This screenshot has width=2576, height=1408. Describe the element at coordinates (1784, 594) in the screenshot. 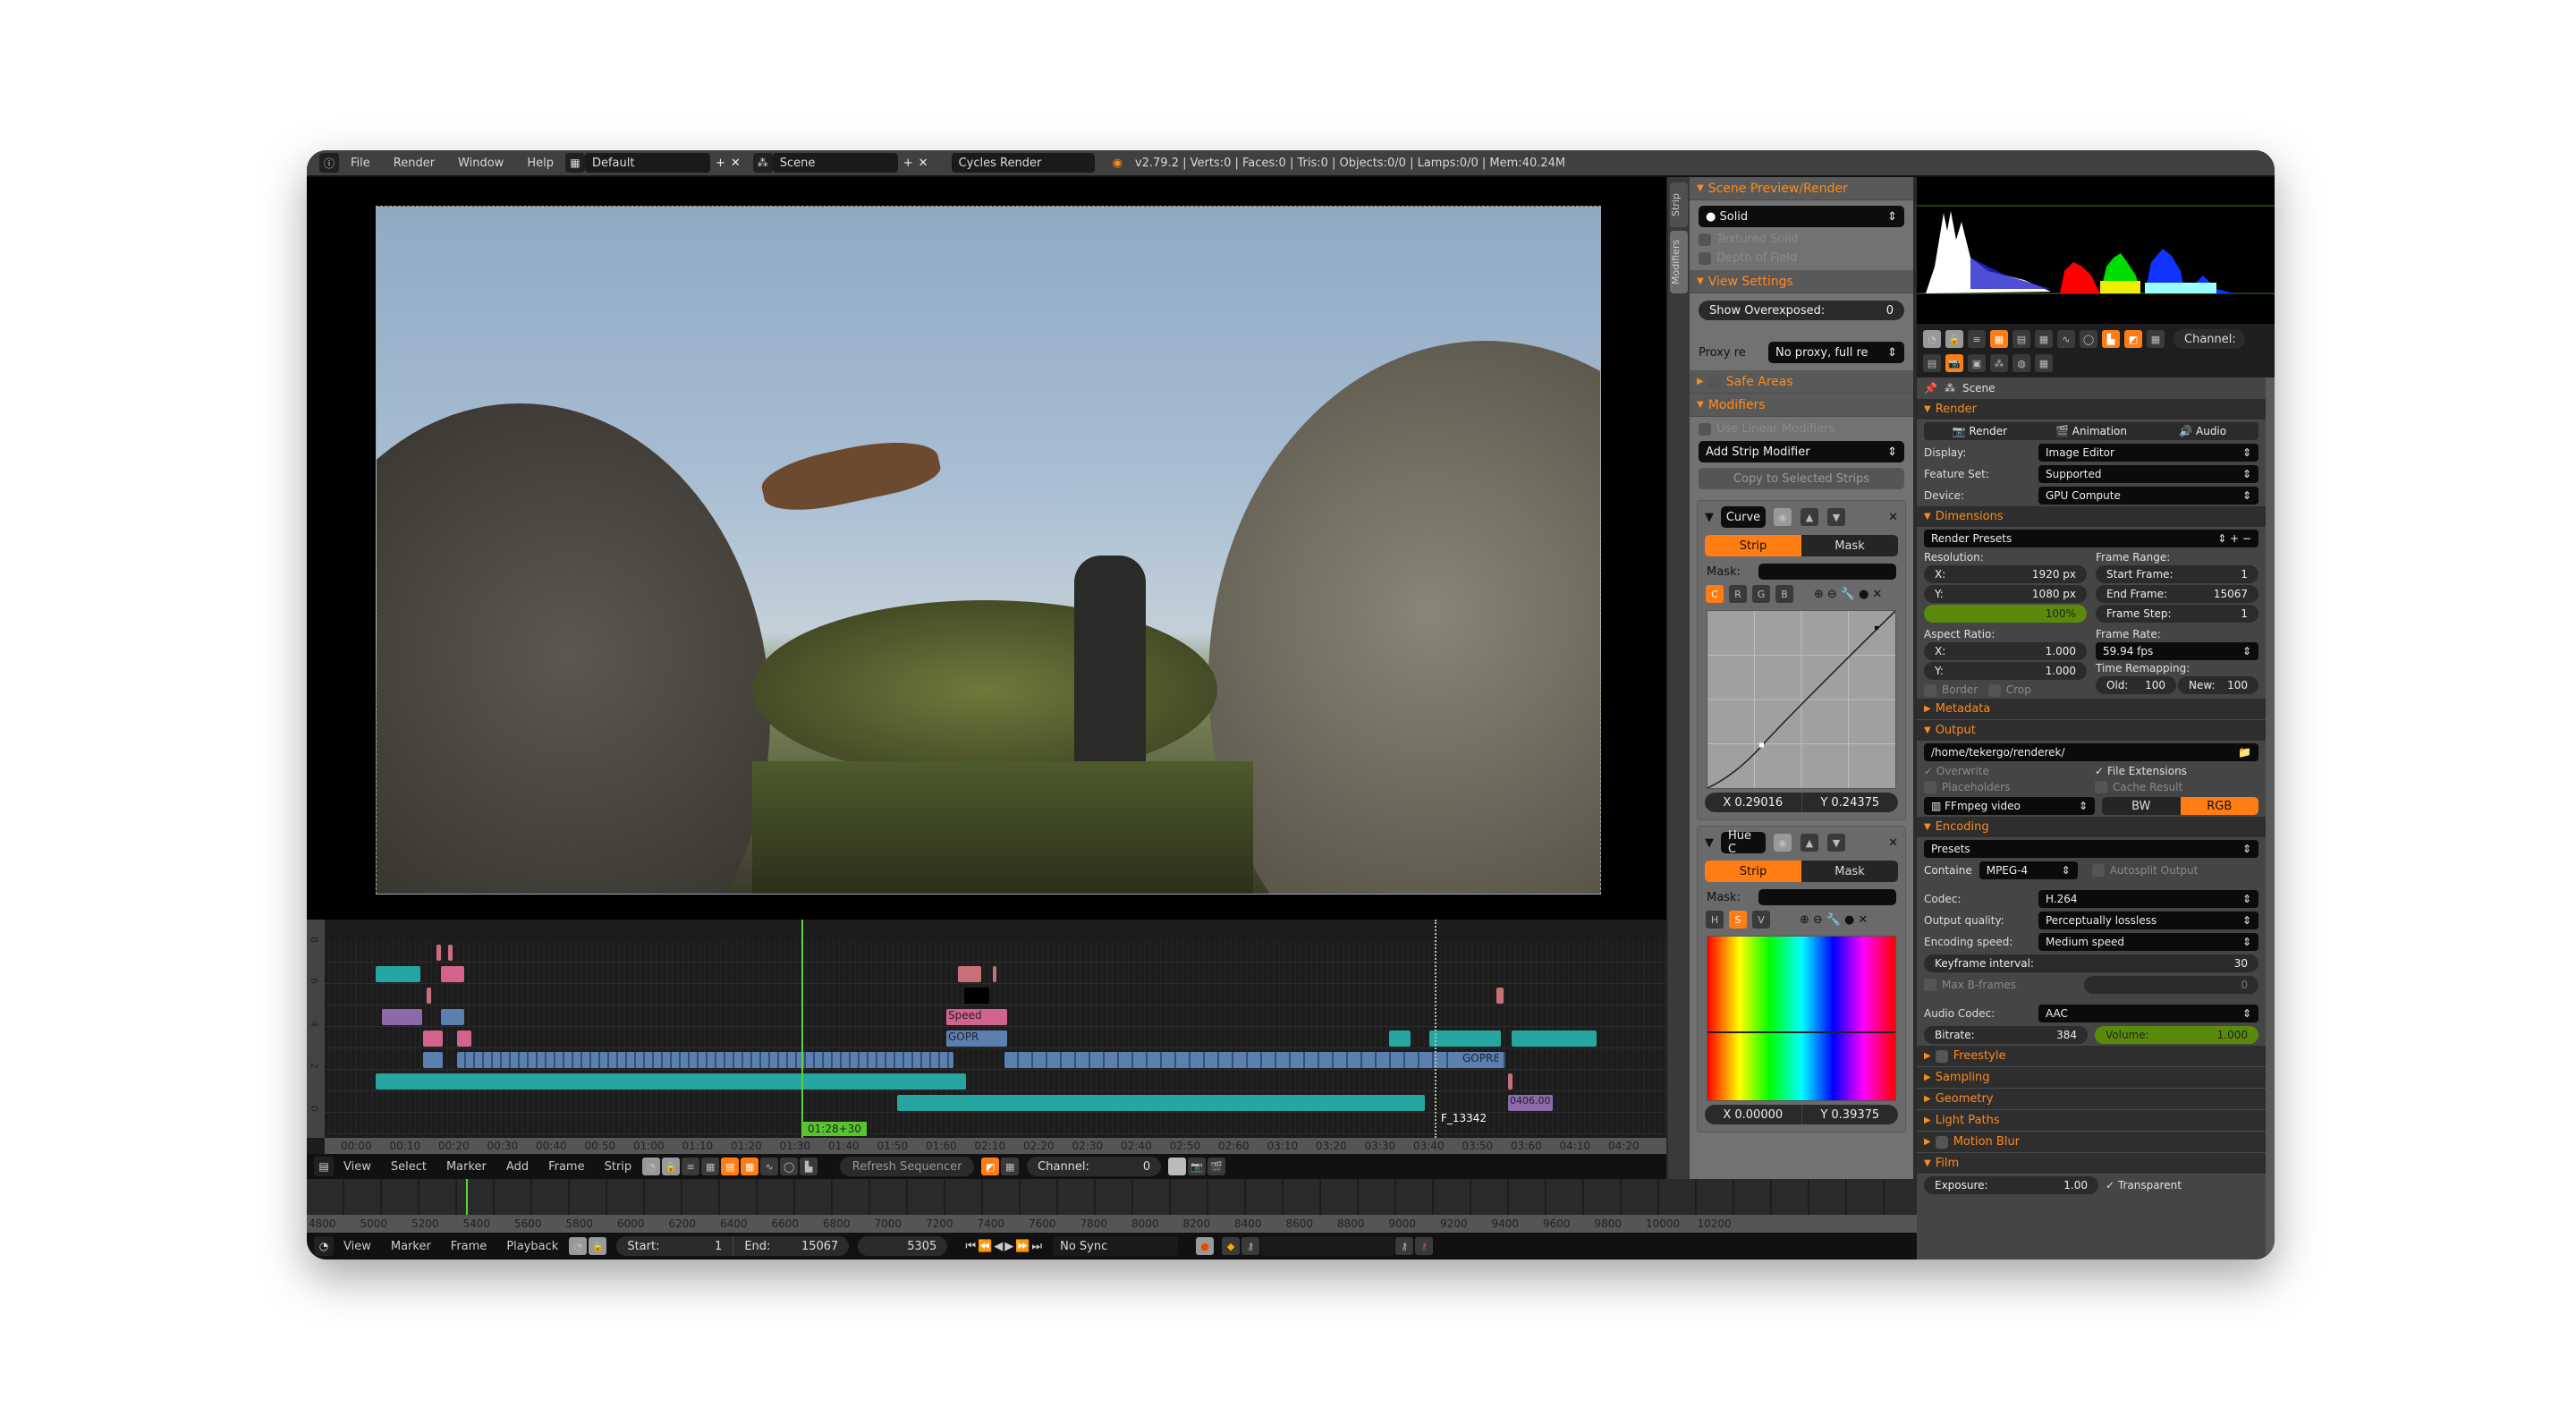

I see `channel-b: B` at that location.